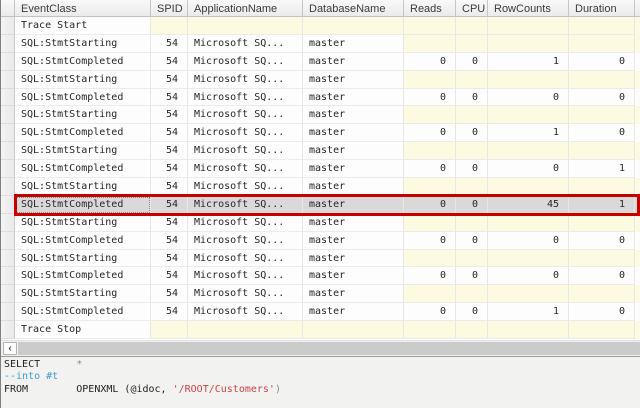 The width and height of the screenshot is (640, 408). I want to click on cell-applicationname, so click(245, 26).